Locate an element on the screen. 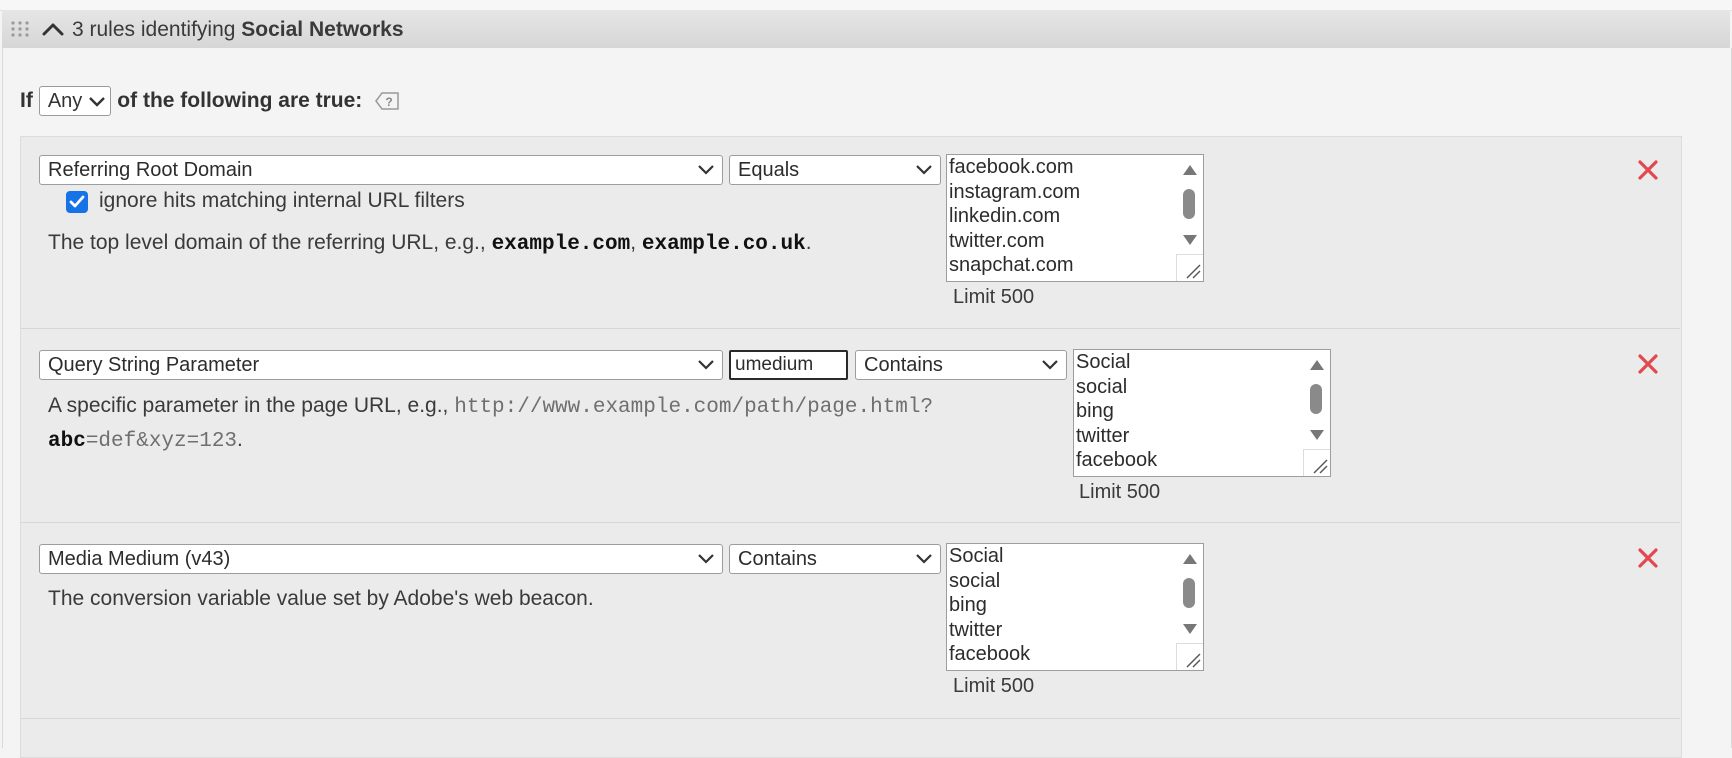  match-type-select: Any is located at coordinates (75, 101).